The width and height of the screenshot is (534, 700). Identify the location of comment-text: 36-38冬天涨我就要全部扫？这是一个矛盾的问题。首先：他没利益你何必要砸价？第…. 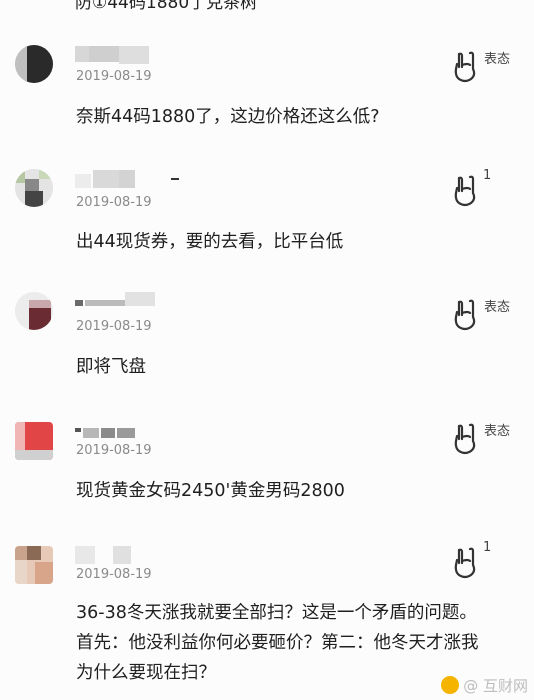
(277, 643).